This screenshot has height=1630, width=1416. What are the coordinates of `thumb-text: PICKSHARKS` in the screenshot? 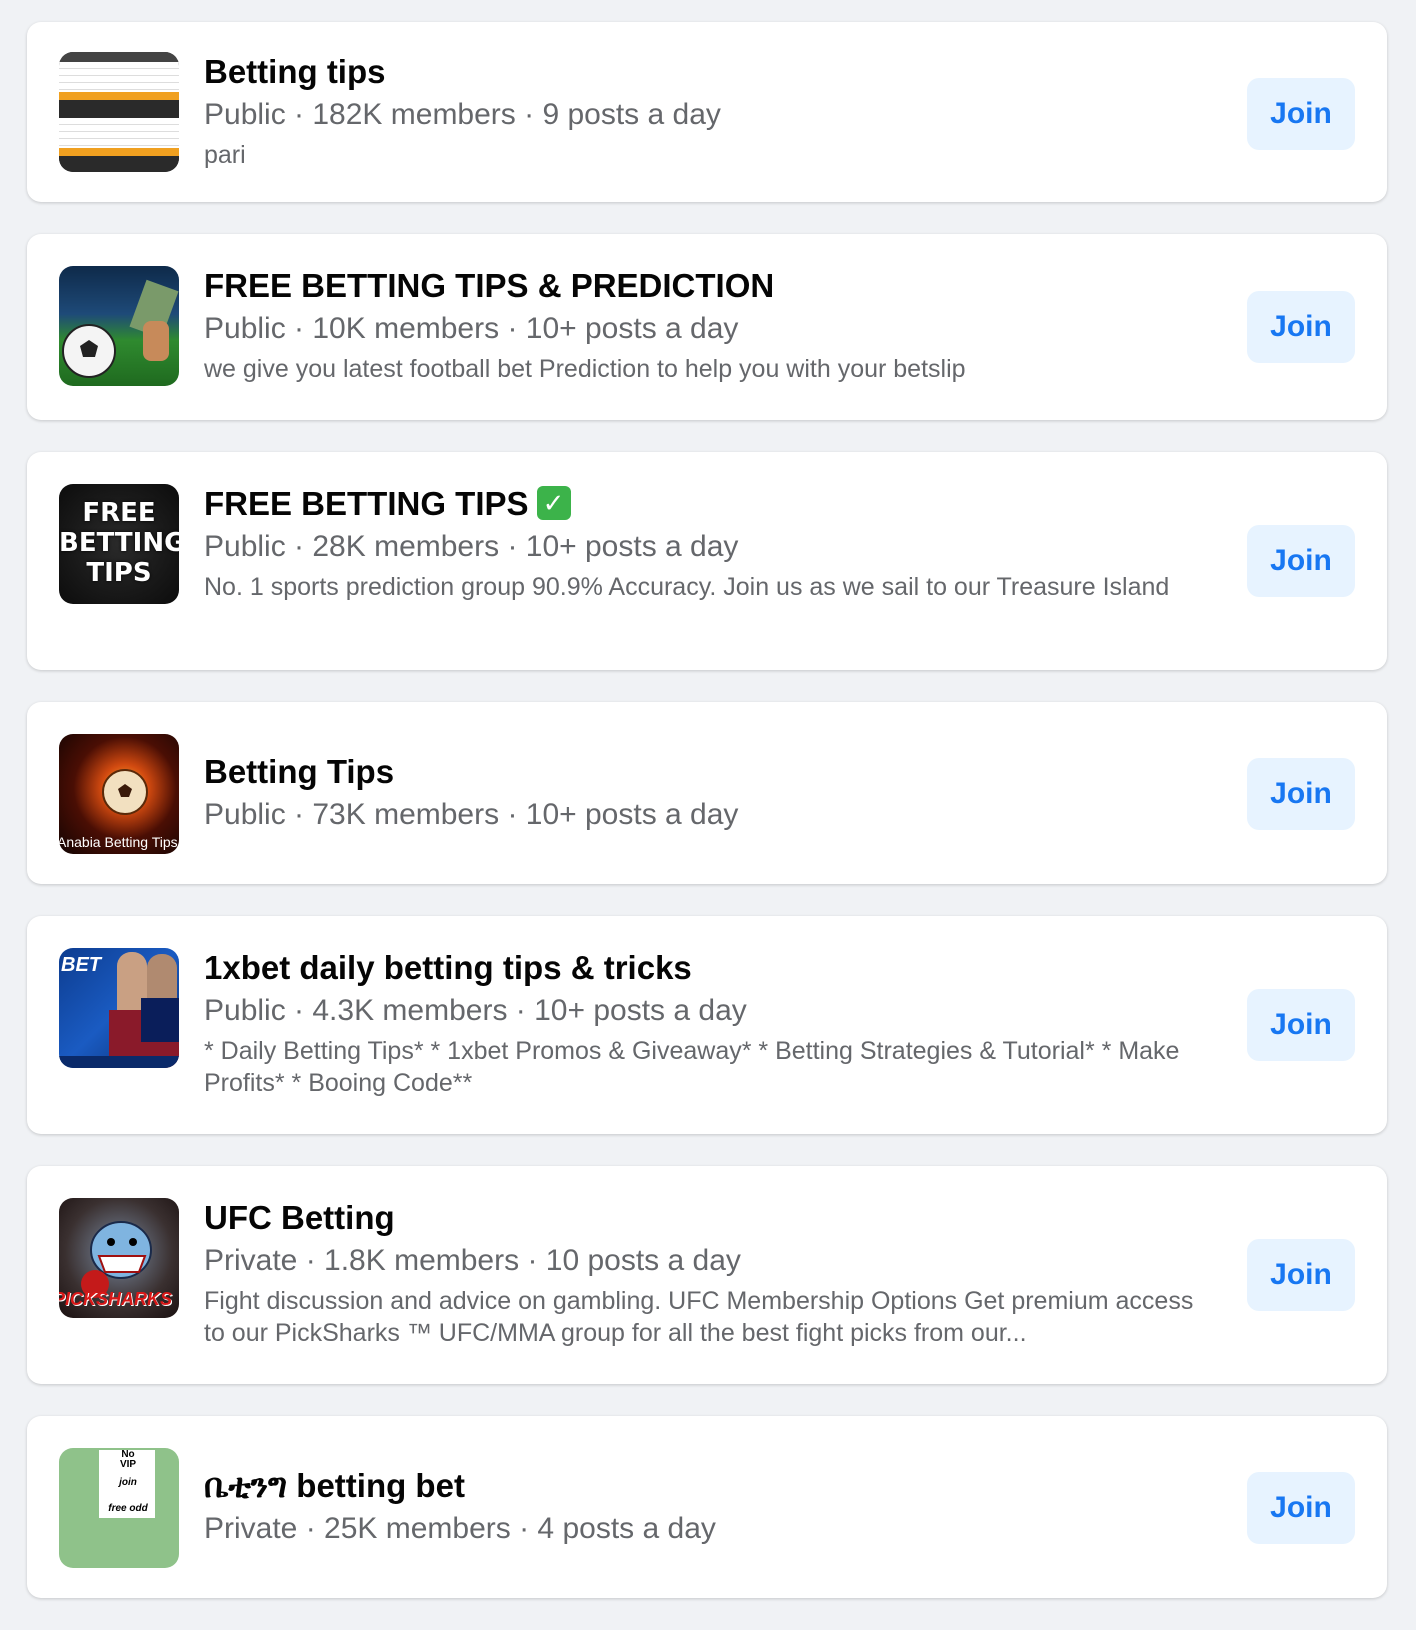 It's located at (116, 1299).